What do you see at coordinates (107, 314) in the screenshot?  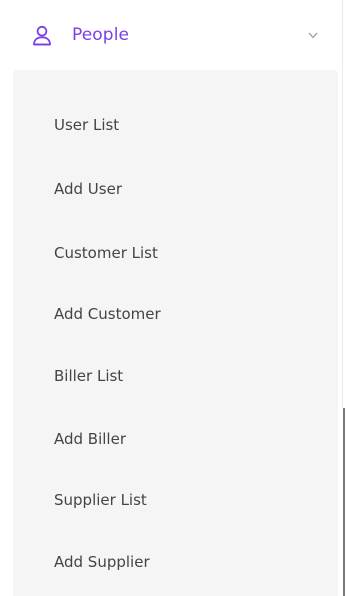 I see `submenu-item-add-customer: Add Customer` at bounding box center [107, 314].